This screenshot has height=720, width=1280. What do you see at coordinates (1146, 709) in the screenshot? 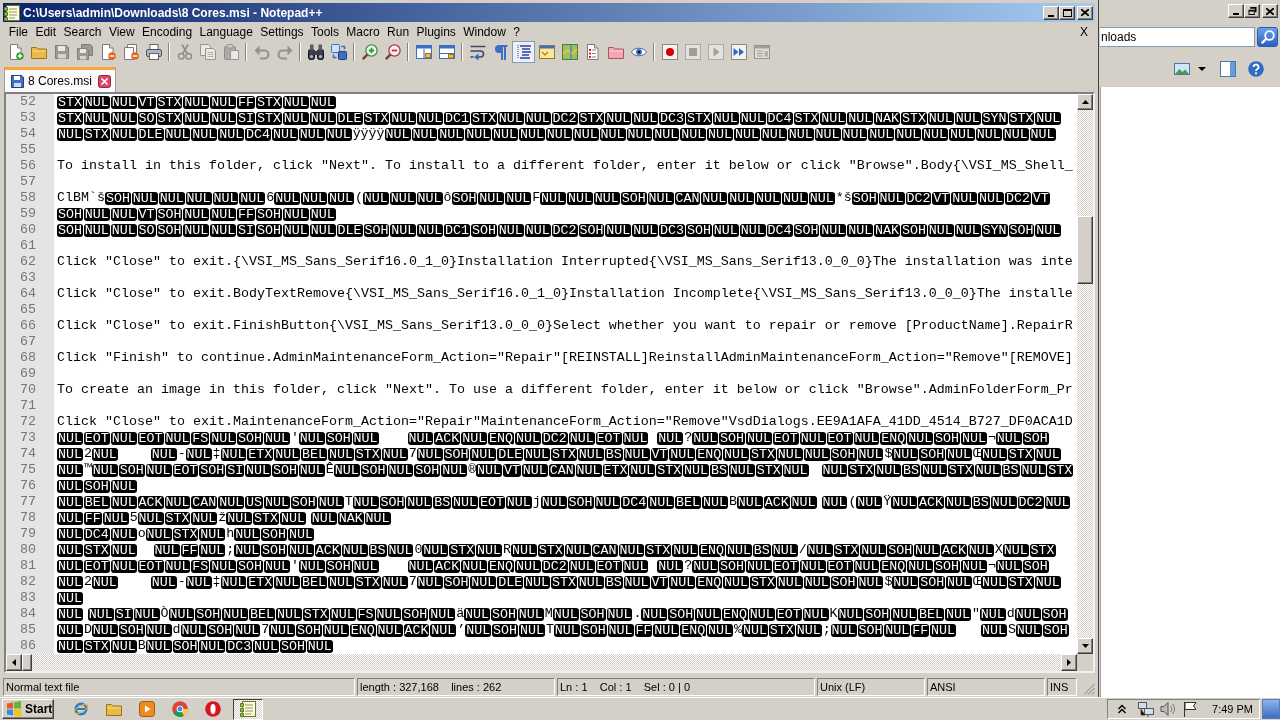
I see `network-icon` at bounding box center [1146, 709].